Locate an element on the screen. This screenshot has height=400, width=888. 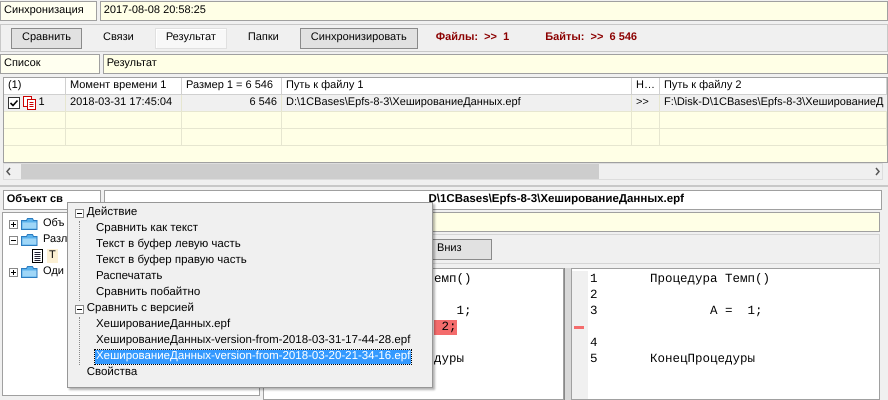
code-line: Процедура Темп() is located at coordinates (710, 279).